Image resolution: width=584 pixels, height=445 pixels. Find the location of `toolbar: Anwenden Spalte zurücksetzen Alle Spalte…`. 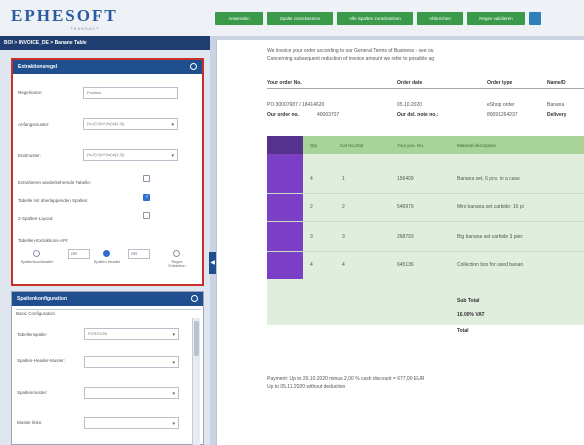

toolbar: Anwenden Spalte zurücksetzen Alle Spalte… is located at coordinates (397, 18).